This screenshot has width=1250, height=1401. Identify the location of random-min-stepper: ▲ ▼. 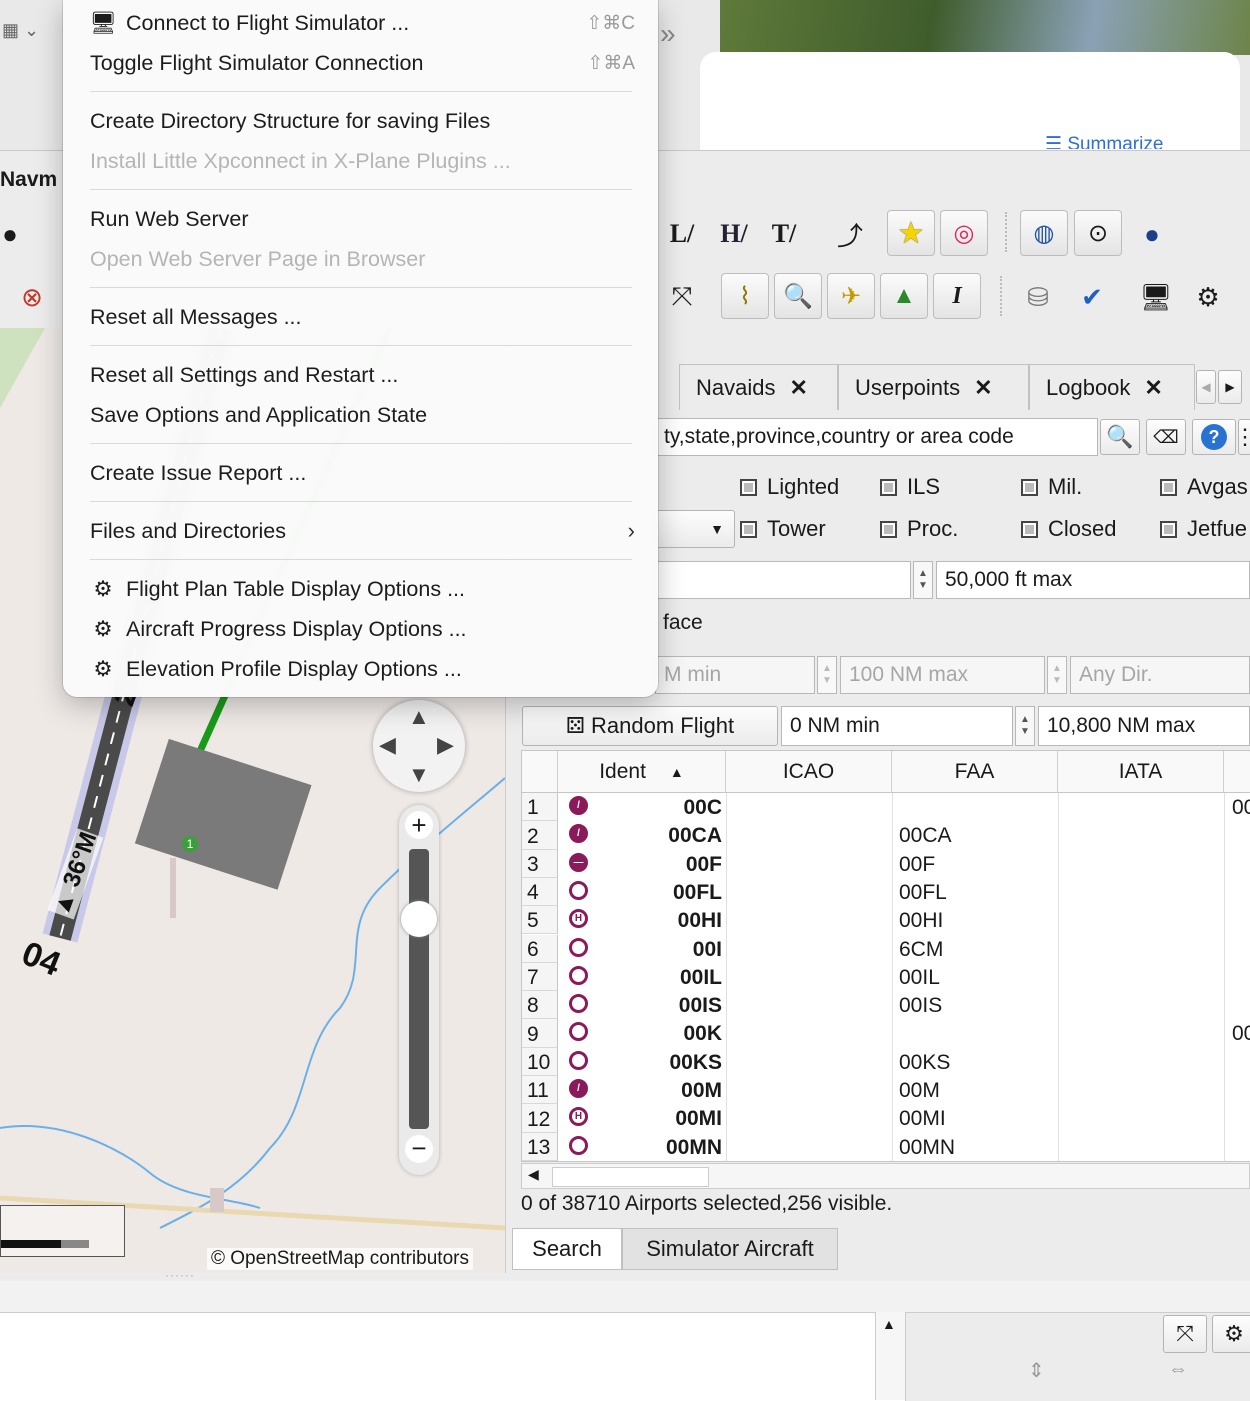
(1025, 726).